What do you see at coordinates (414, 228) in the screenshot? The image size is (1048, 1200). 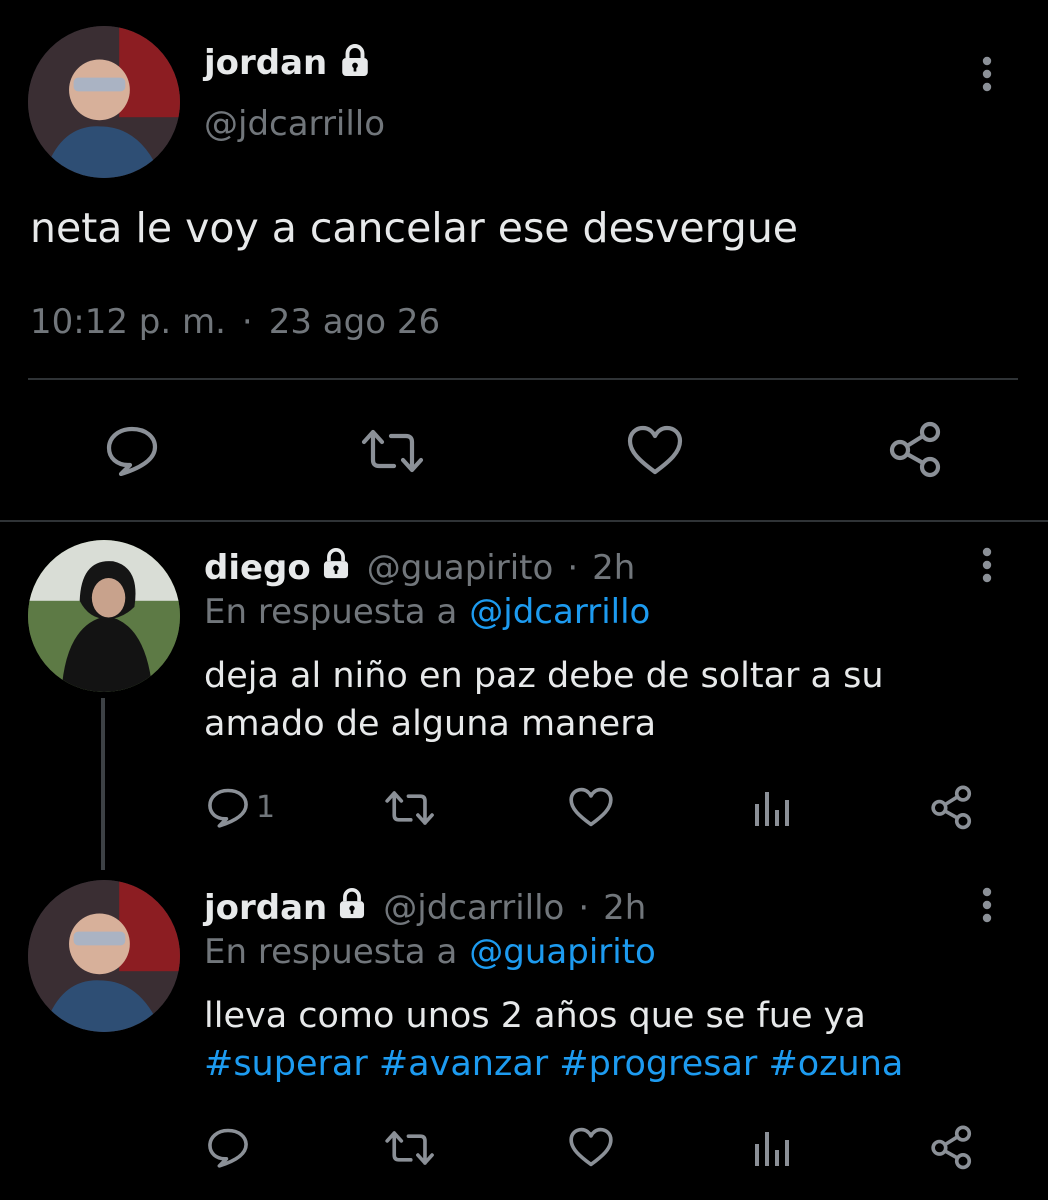 I see `tweet-text: neta le voy a cancelar ese desvergue` at bounding box center [414, 228].